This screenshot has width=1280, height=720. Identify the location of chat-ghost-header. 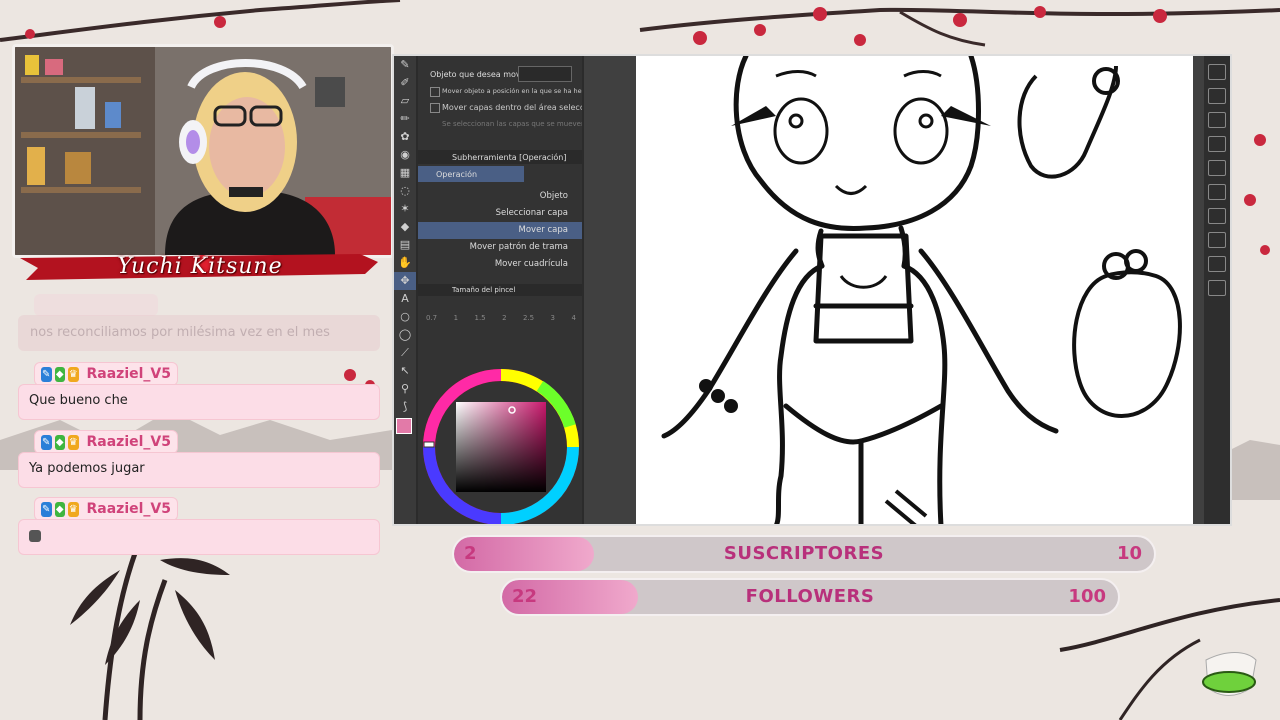
(96, 305).